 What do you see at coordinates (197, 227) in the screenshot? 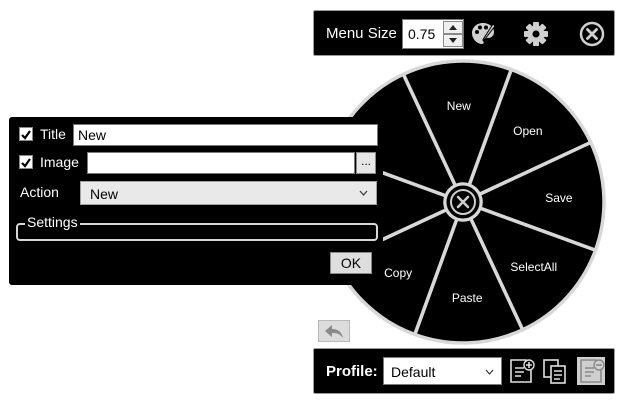
I see `settings-group: Settings` at bounding box center [197, 227].